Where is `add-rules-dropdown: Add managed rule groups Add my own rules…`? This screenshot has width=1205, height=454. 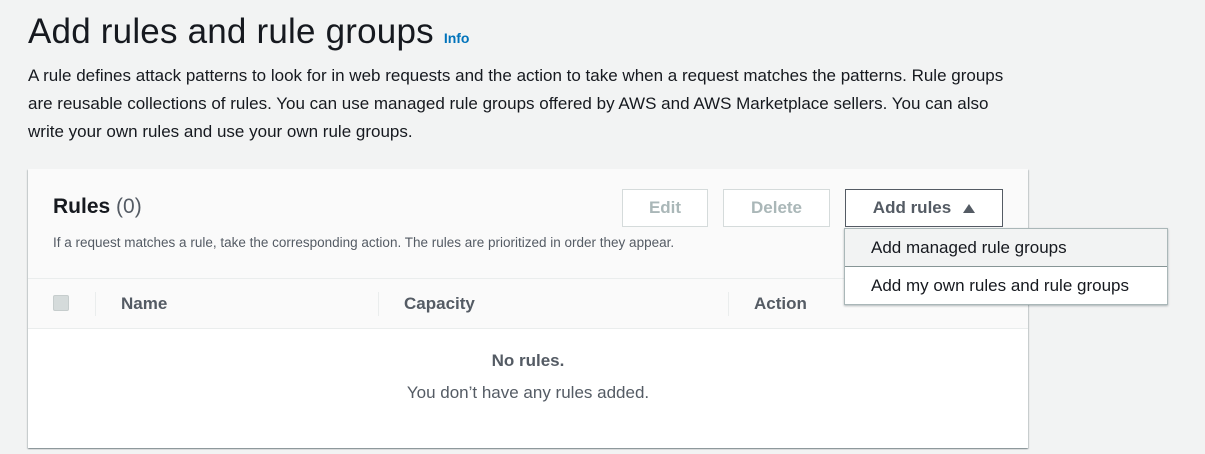 add-rules-dropdown: Add managed rule groups Add my own rules… is located at coordinates (1006, 266).